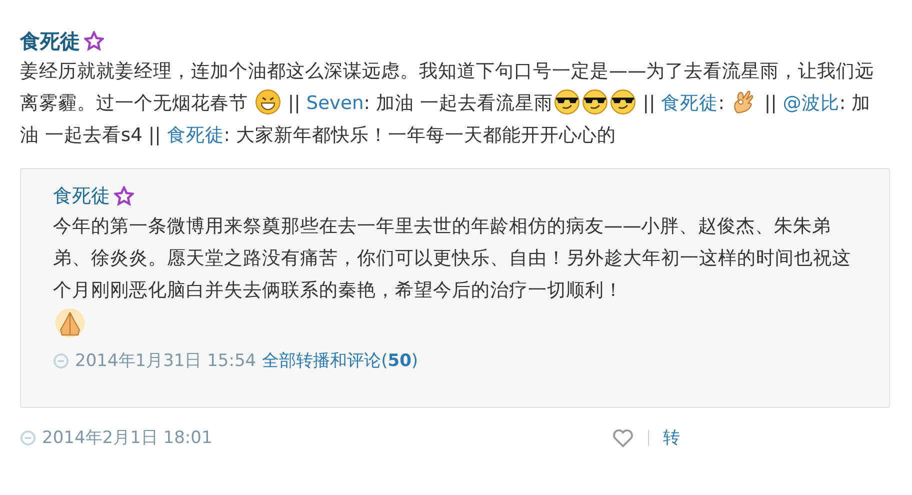 This screenshot has width=912, height=495. What do you see at coordinates (340, 360) in the screenshot?
I see `comments-link: 全部转播和评论(50)` at bounding box center [340, 360].